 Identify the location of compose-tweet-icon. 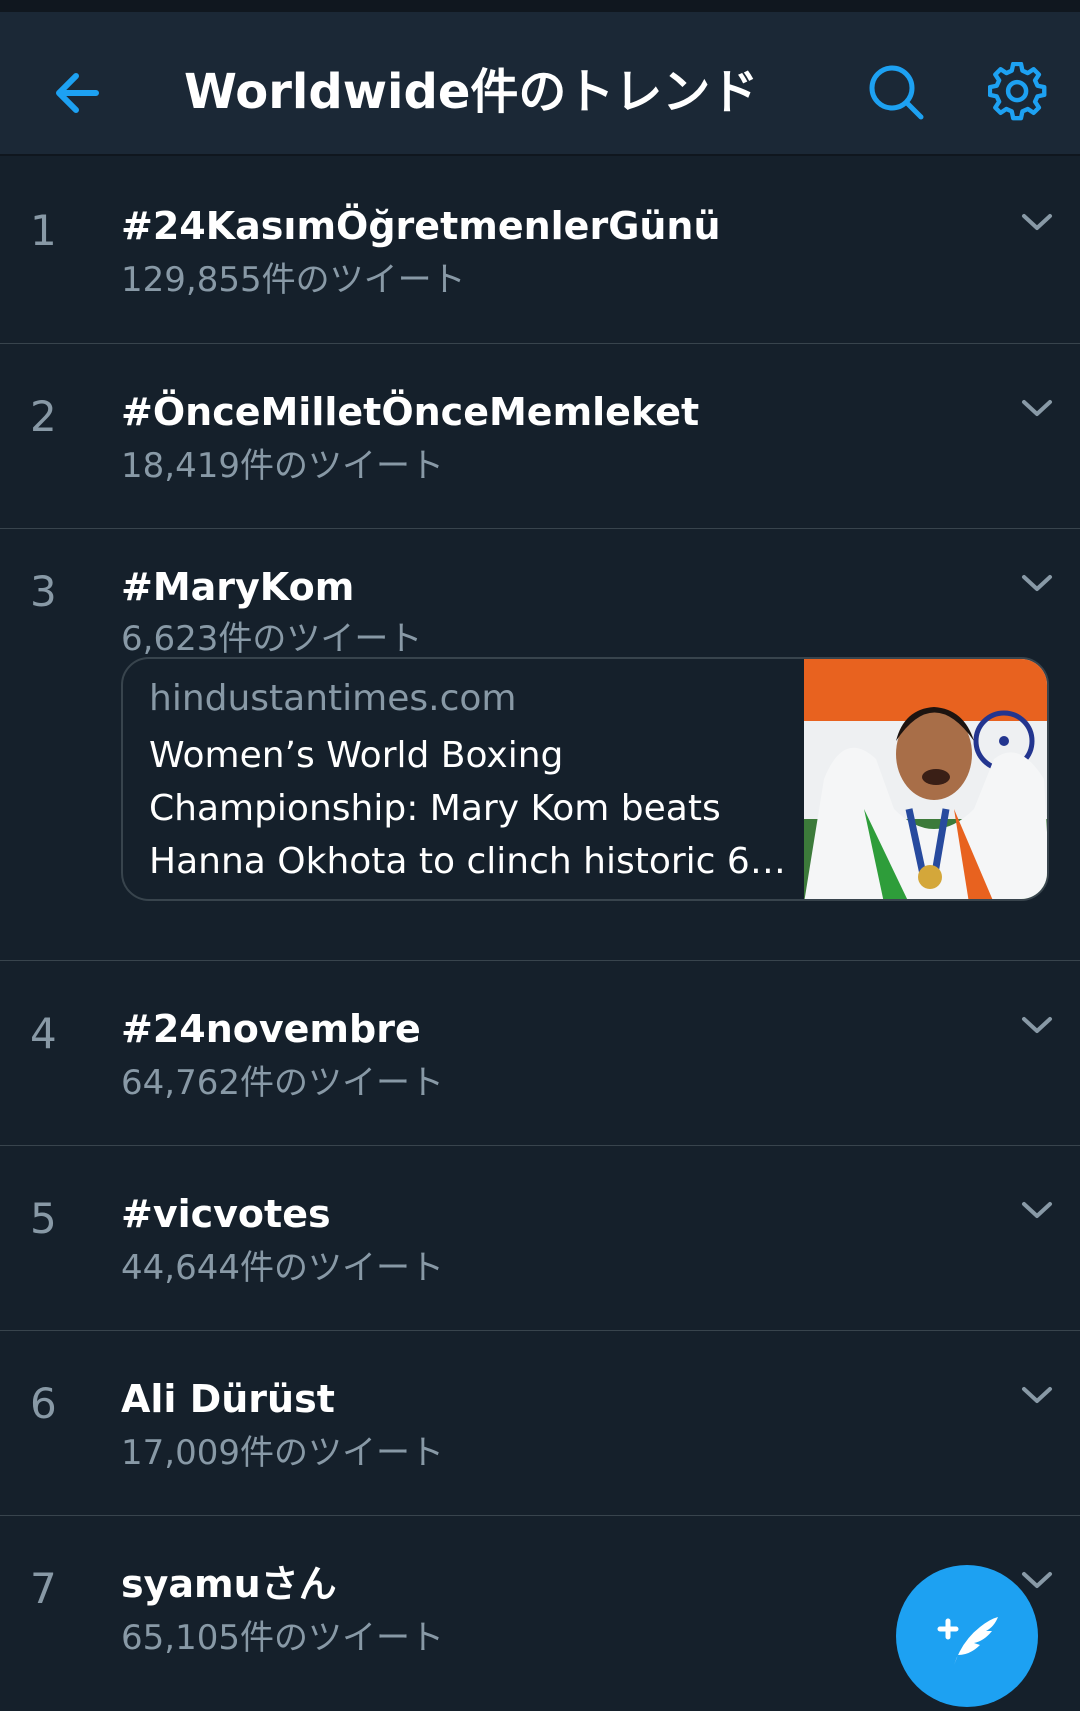
(967, 1641).